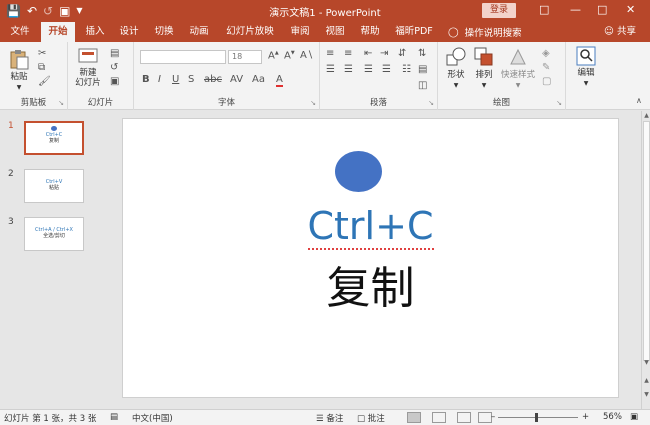 The image size is (650, 425). Describe the element at coordinates (114, 67) in the screenshot. I see `reset-icon: ↺` at that location.